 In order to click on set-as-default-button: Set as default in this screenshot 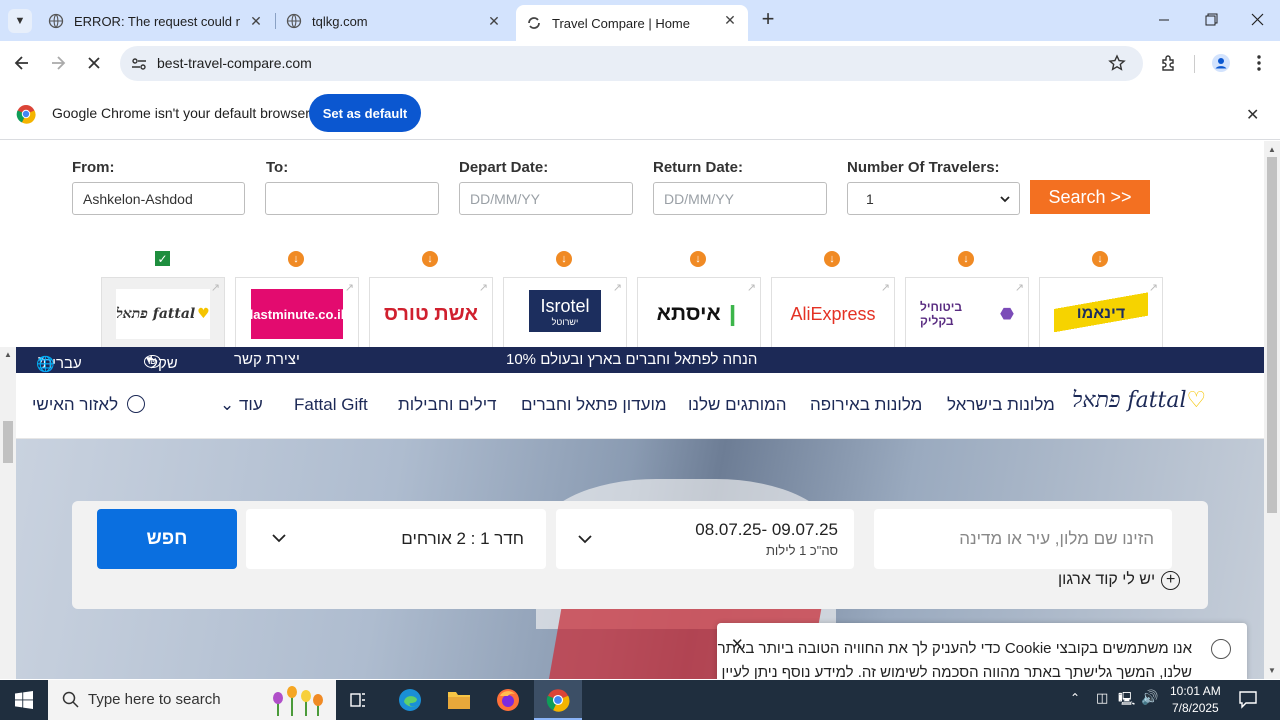, I will do `click(365, 113)`.